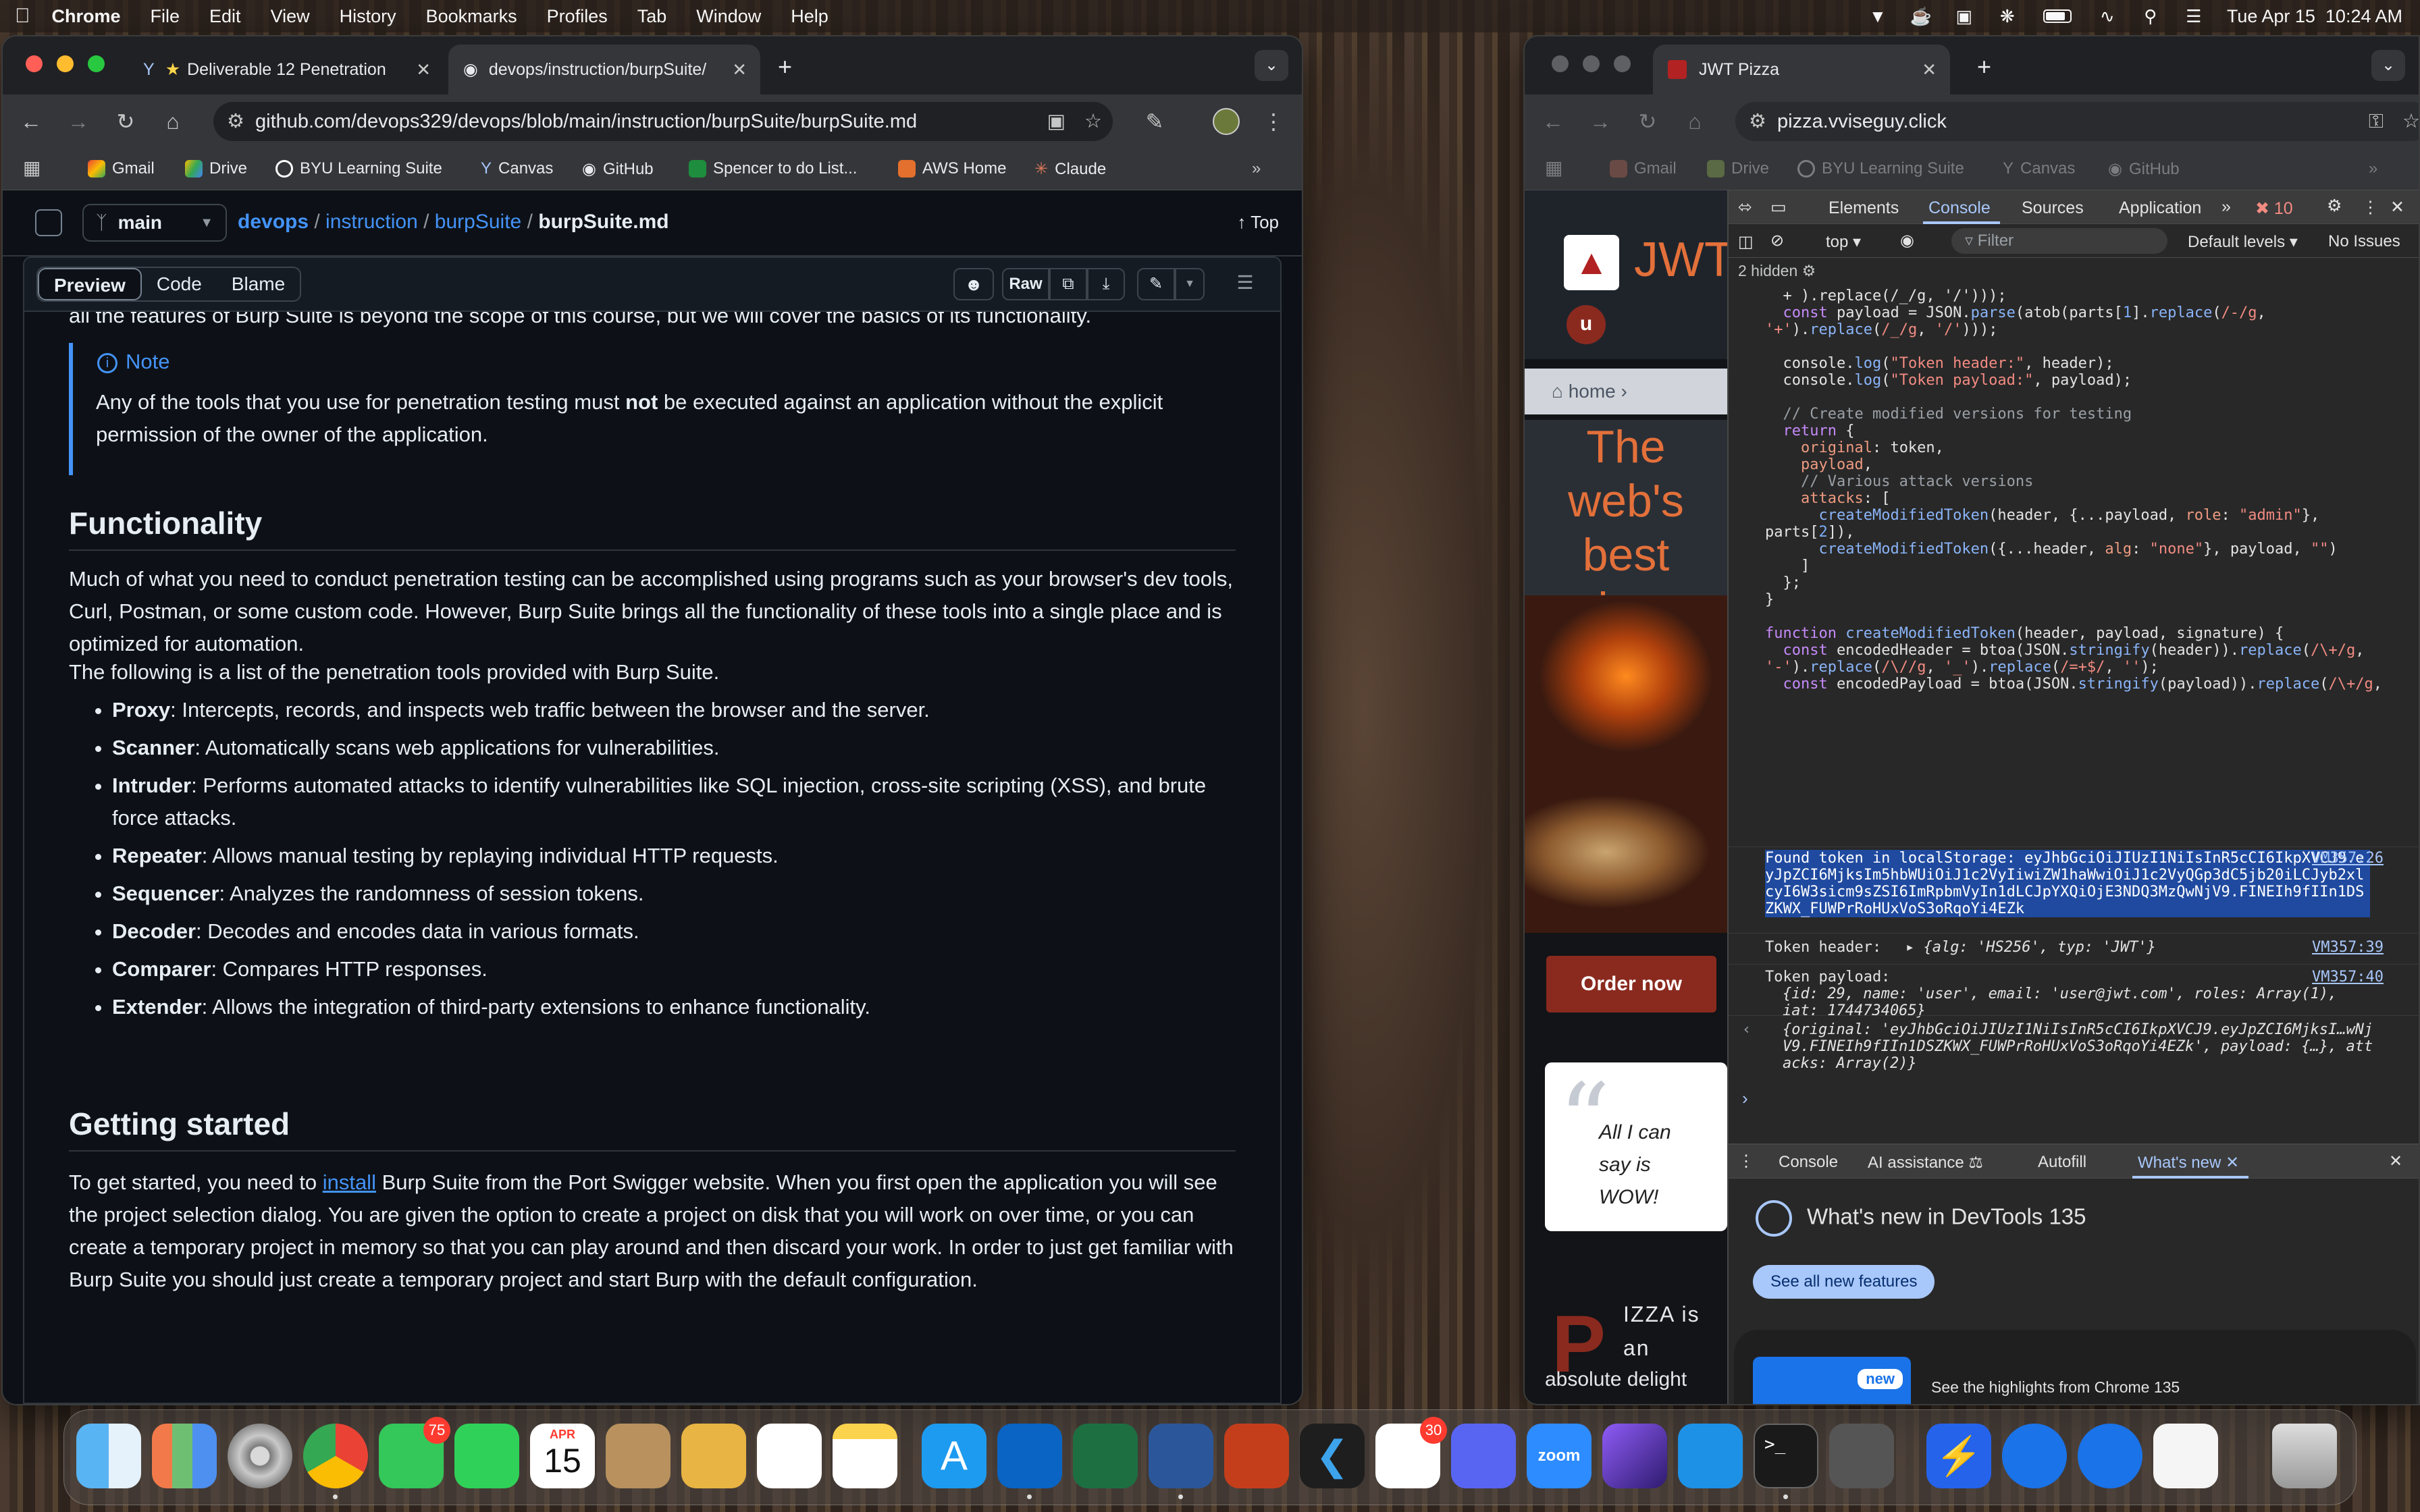 This screenshot has height=1512, width=2420. What do you see at coordinates (2226, 207) in the screenshot?
I see `more-tabs-icon: »` at bounding box center [2226, 207].